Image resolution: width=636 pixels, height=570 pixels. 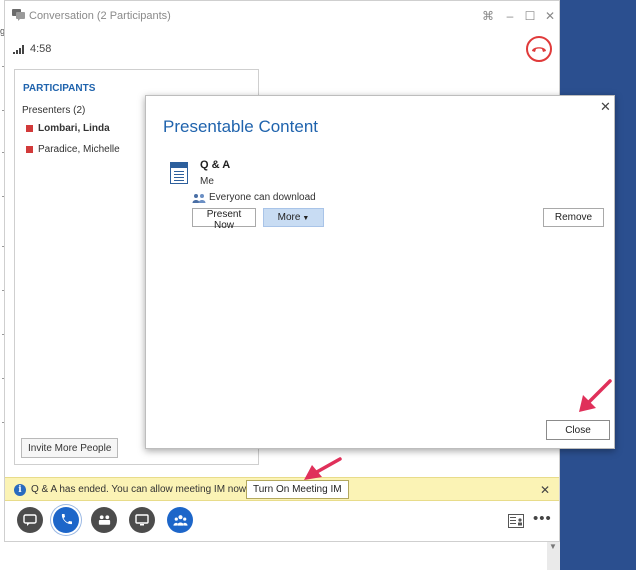 What do you see at coordinates (516, 521) in the screenshot?
I see `participant-roster-icon` at bounding box center [516, 521].